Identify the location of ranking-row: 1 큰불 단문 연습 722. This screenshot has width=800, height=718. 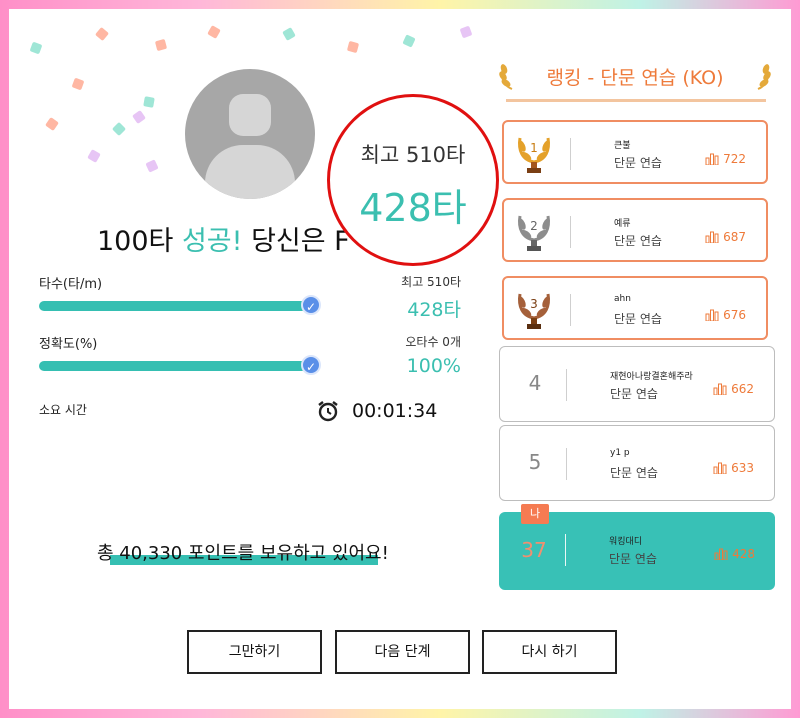
(635, 152).